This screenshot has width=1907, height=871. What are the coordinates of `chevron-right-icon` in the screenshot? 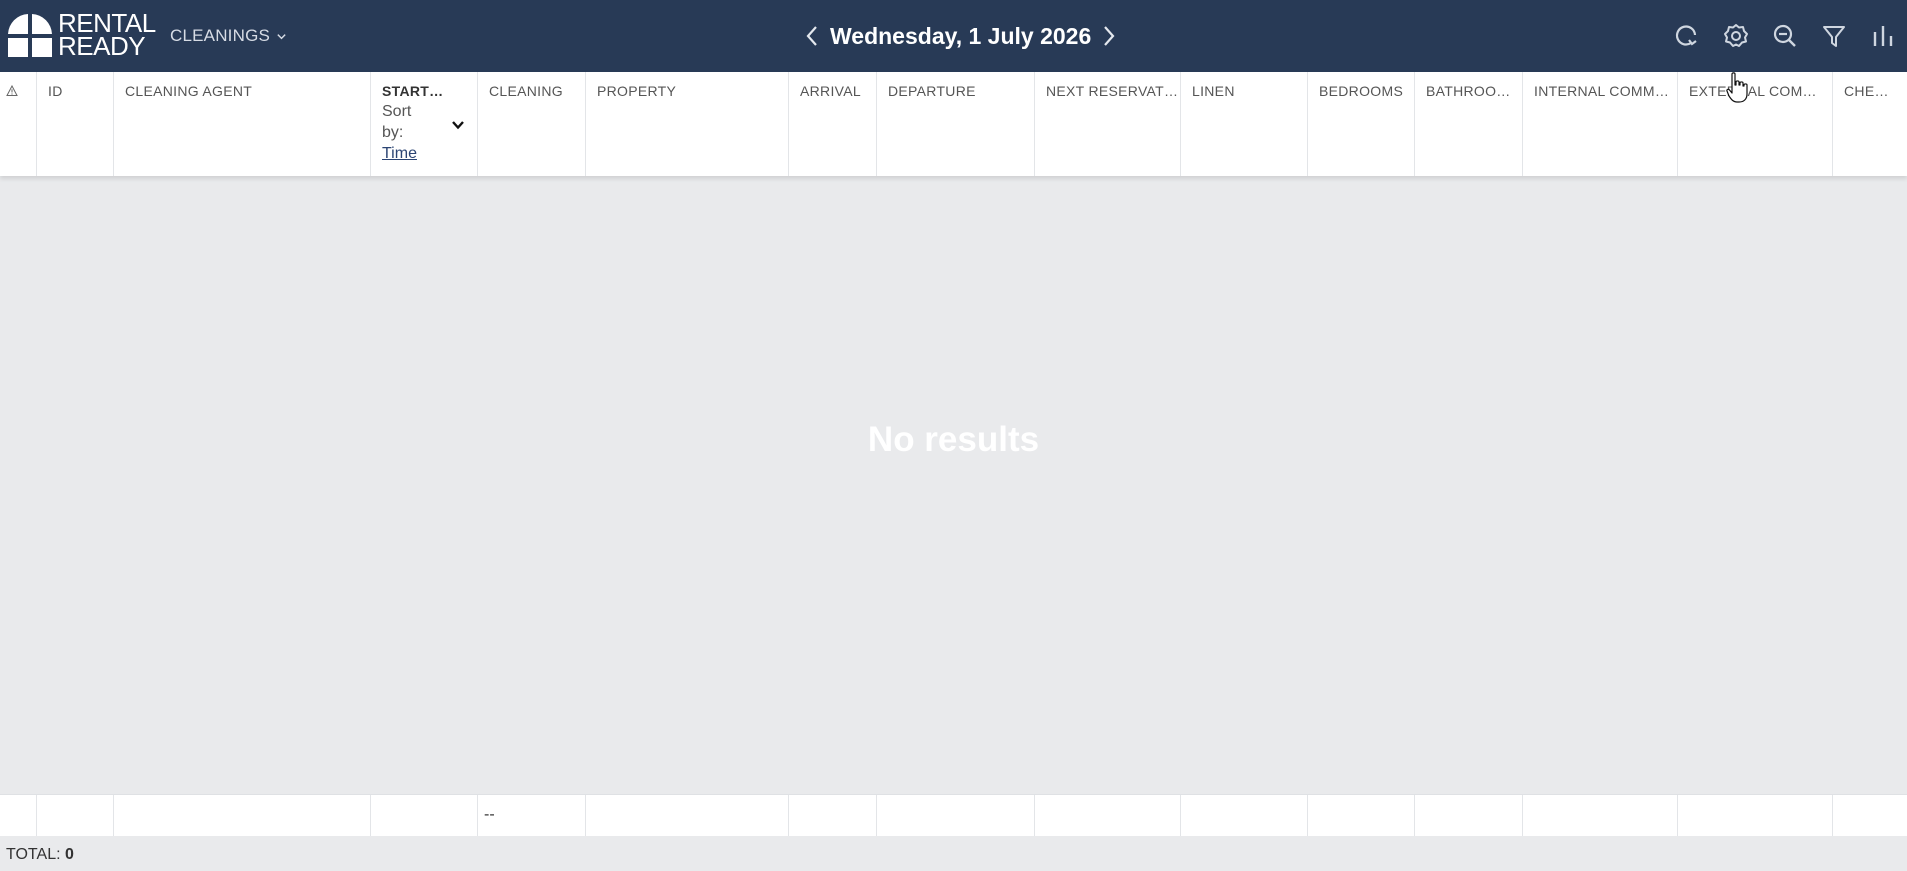 It's located at (1109, 36).